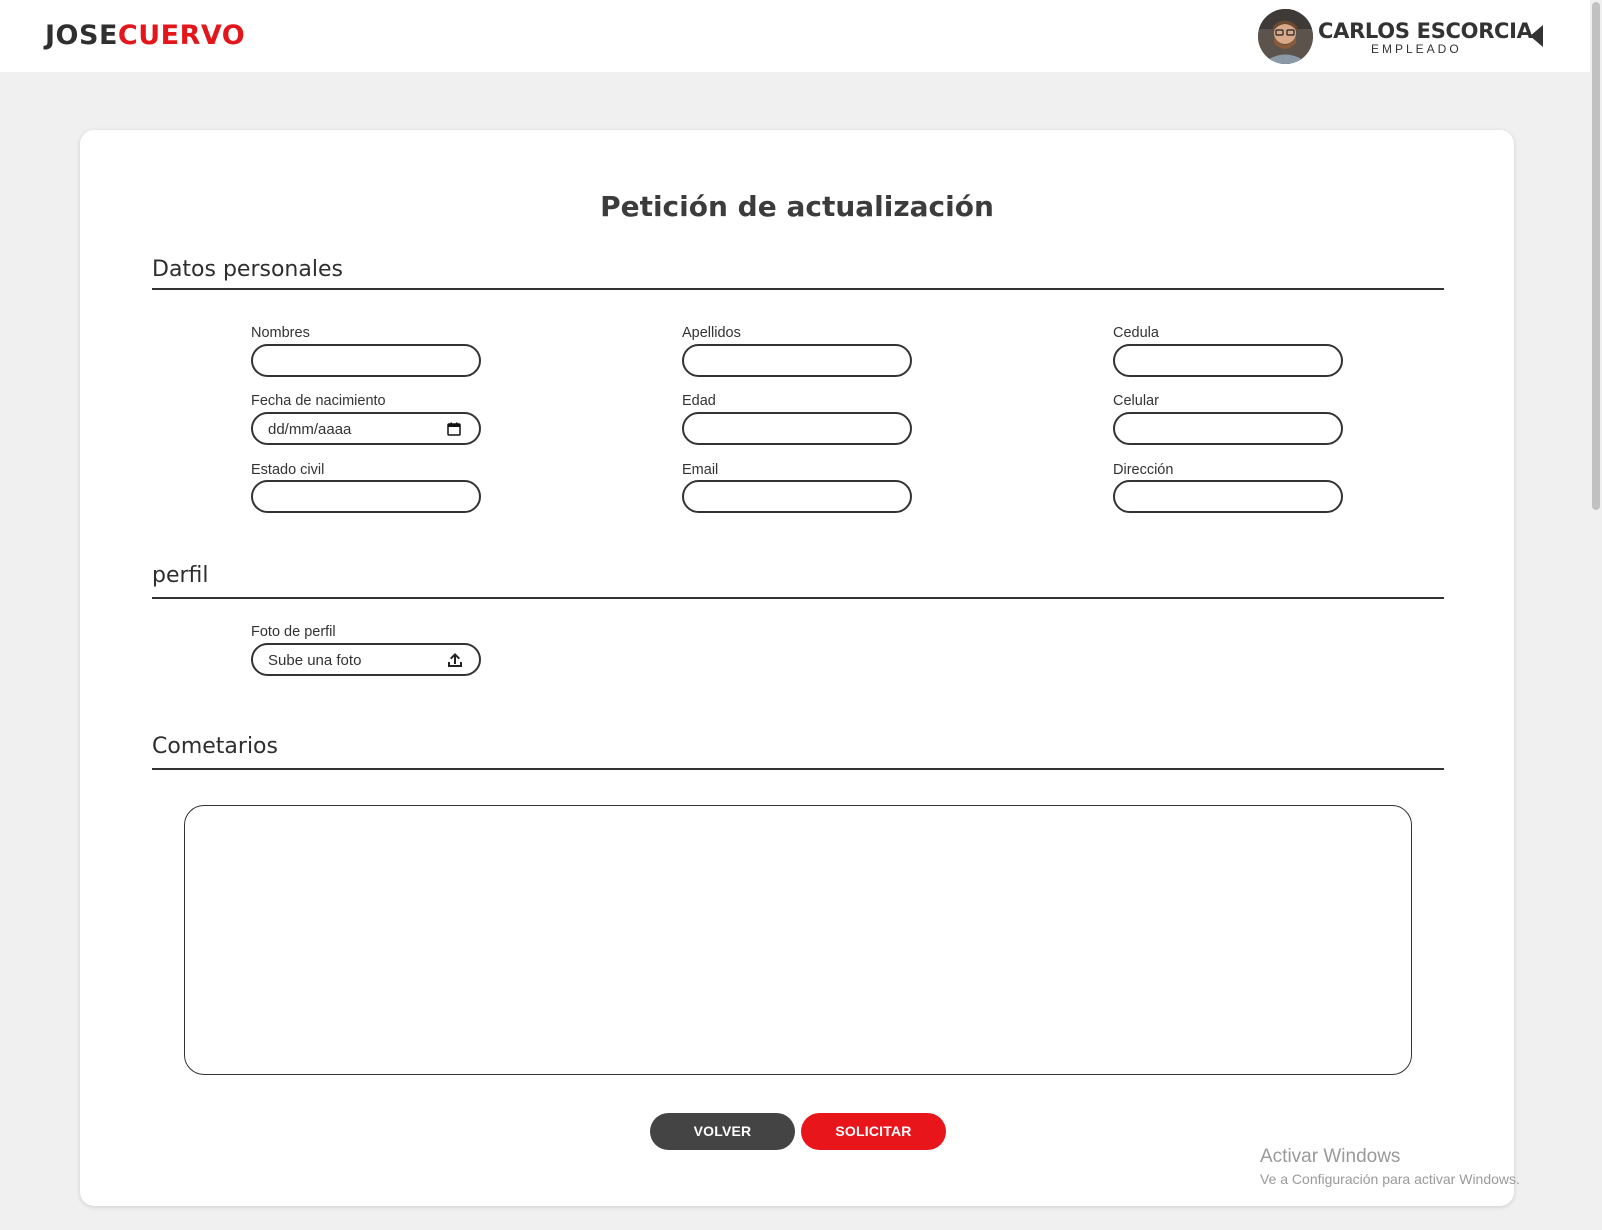 The height and width of the screenshot is (1230, 1602). I want to click on user-role: EMPLEADO, so click(1416, 49).